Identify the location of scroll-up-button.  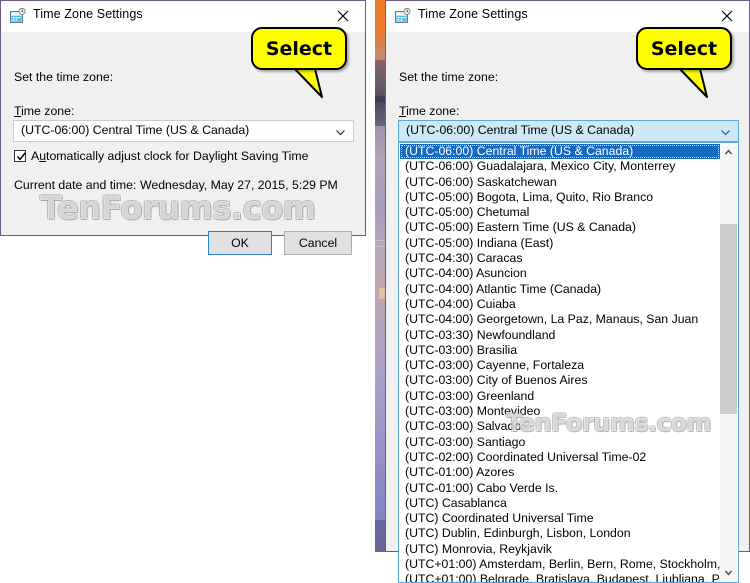
(728, 152).